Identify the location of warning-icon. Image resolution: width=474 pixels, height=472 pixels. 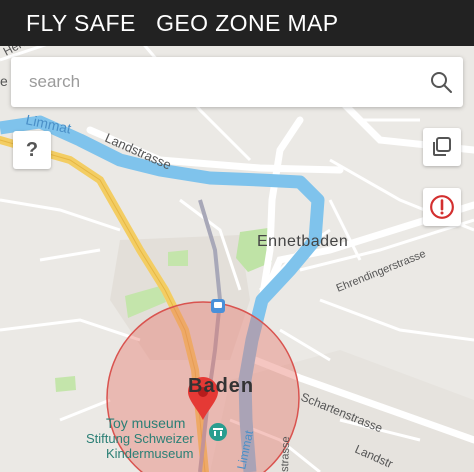
(442, 207).